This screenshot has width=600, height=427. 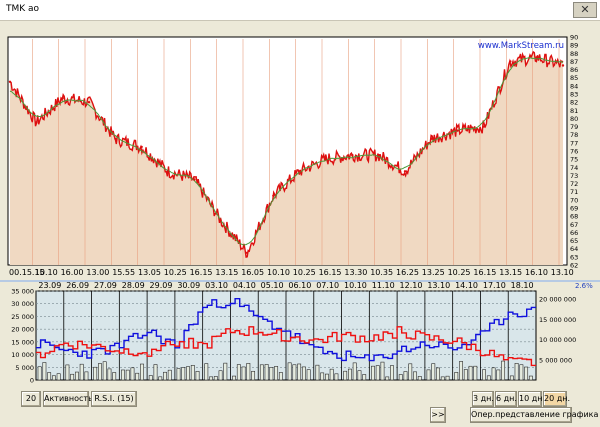 What do you see at coordinates (272, 285) in the screenshot?
I see `volume-date-label: 05.10` at bounding box center [272, 285].